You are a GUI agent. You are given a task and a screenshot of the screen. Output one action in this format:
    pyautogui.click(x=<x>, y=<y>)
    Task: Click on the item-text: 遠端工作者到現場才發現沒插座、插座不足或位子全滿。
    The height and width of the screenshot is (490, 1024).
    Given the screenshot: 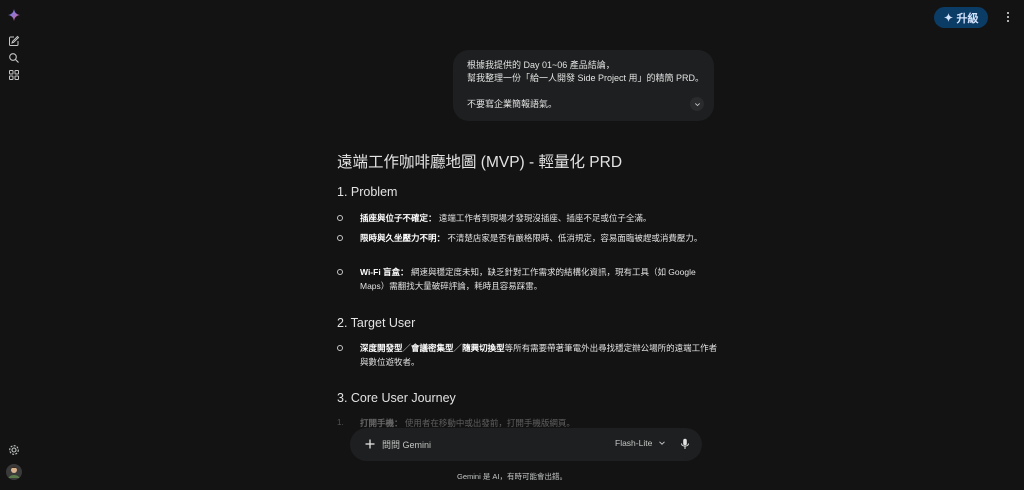 What is the action you would take?
    pyautogui.click(x=545, y=218)
    